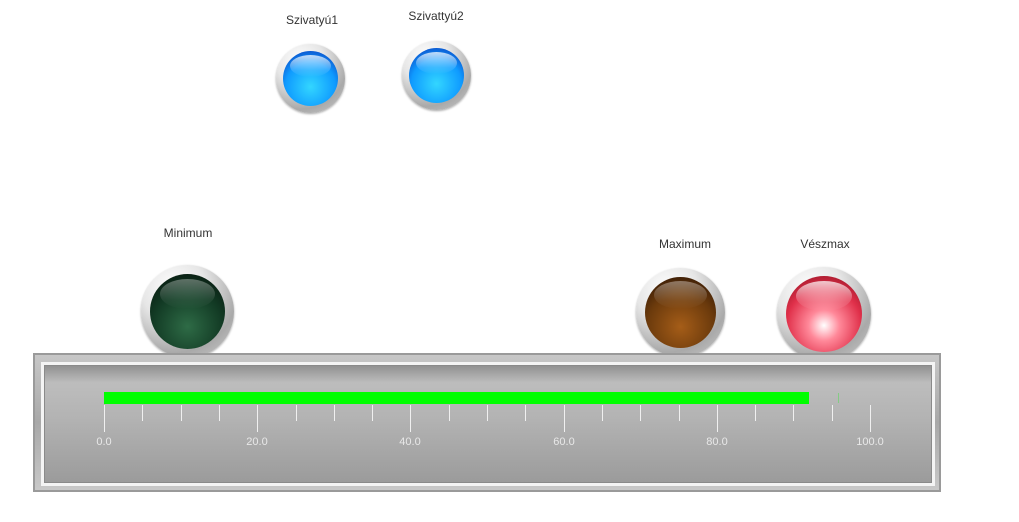 This screenshot has width=1019, height=522. I want to click on level-bar-fill, so click(456, 398).